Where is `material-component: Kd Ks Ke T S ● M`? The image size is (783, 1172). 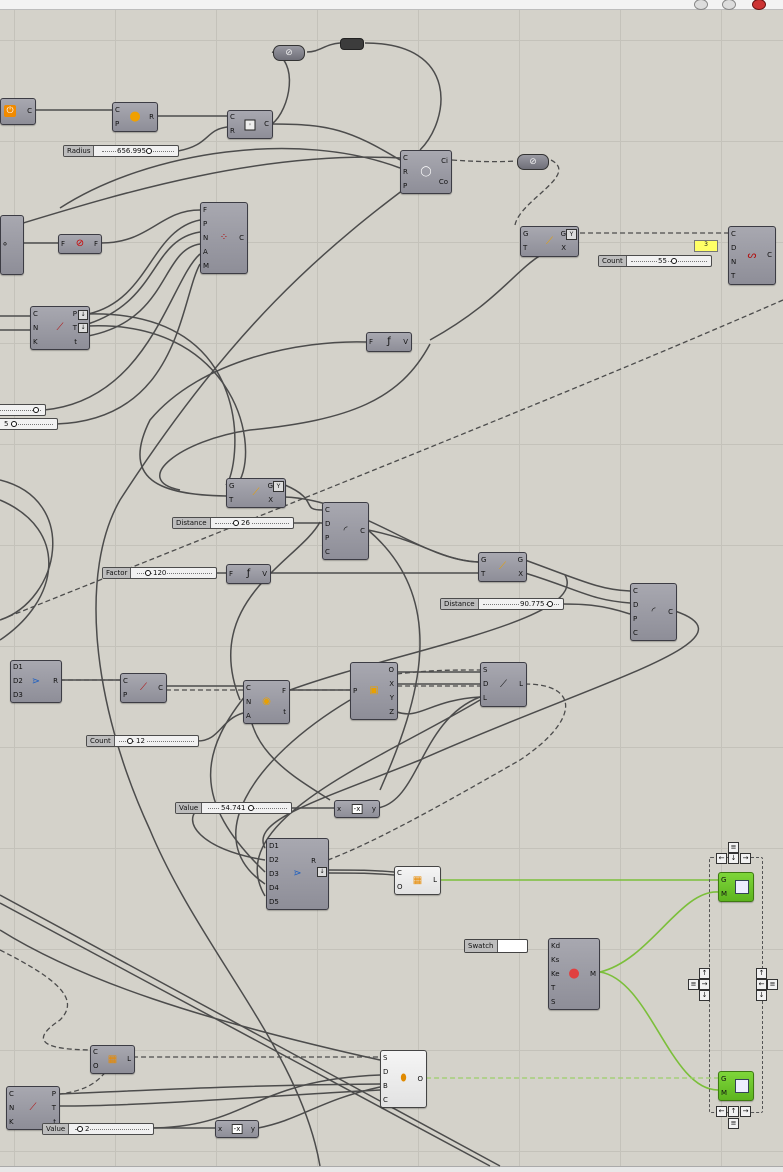 material-component: Kd Ks Ke T S ● M is located at coordinates (574, 974).